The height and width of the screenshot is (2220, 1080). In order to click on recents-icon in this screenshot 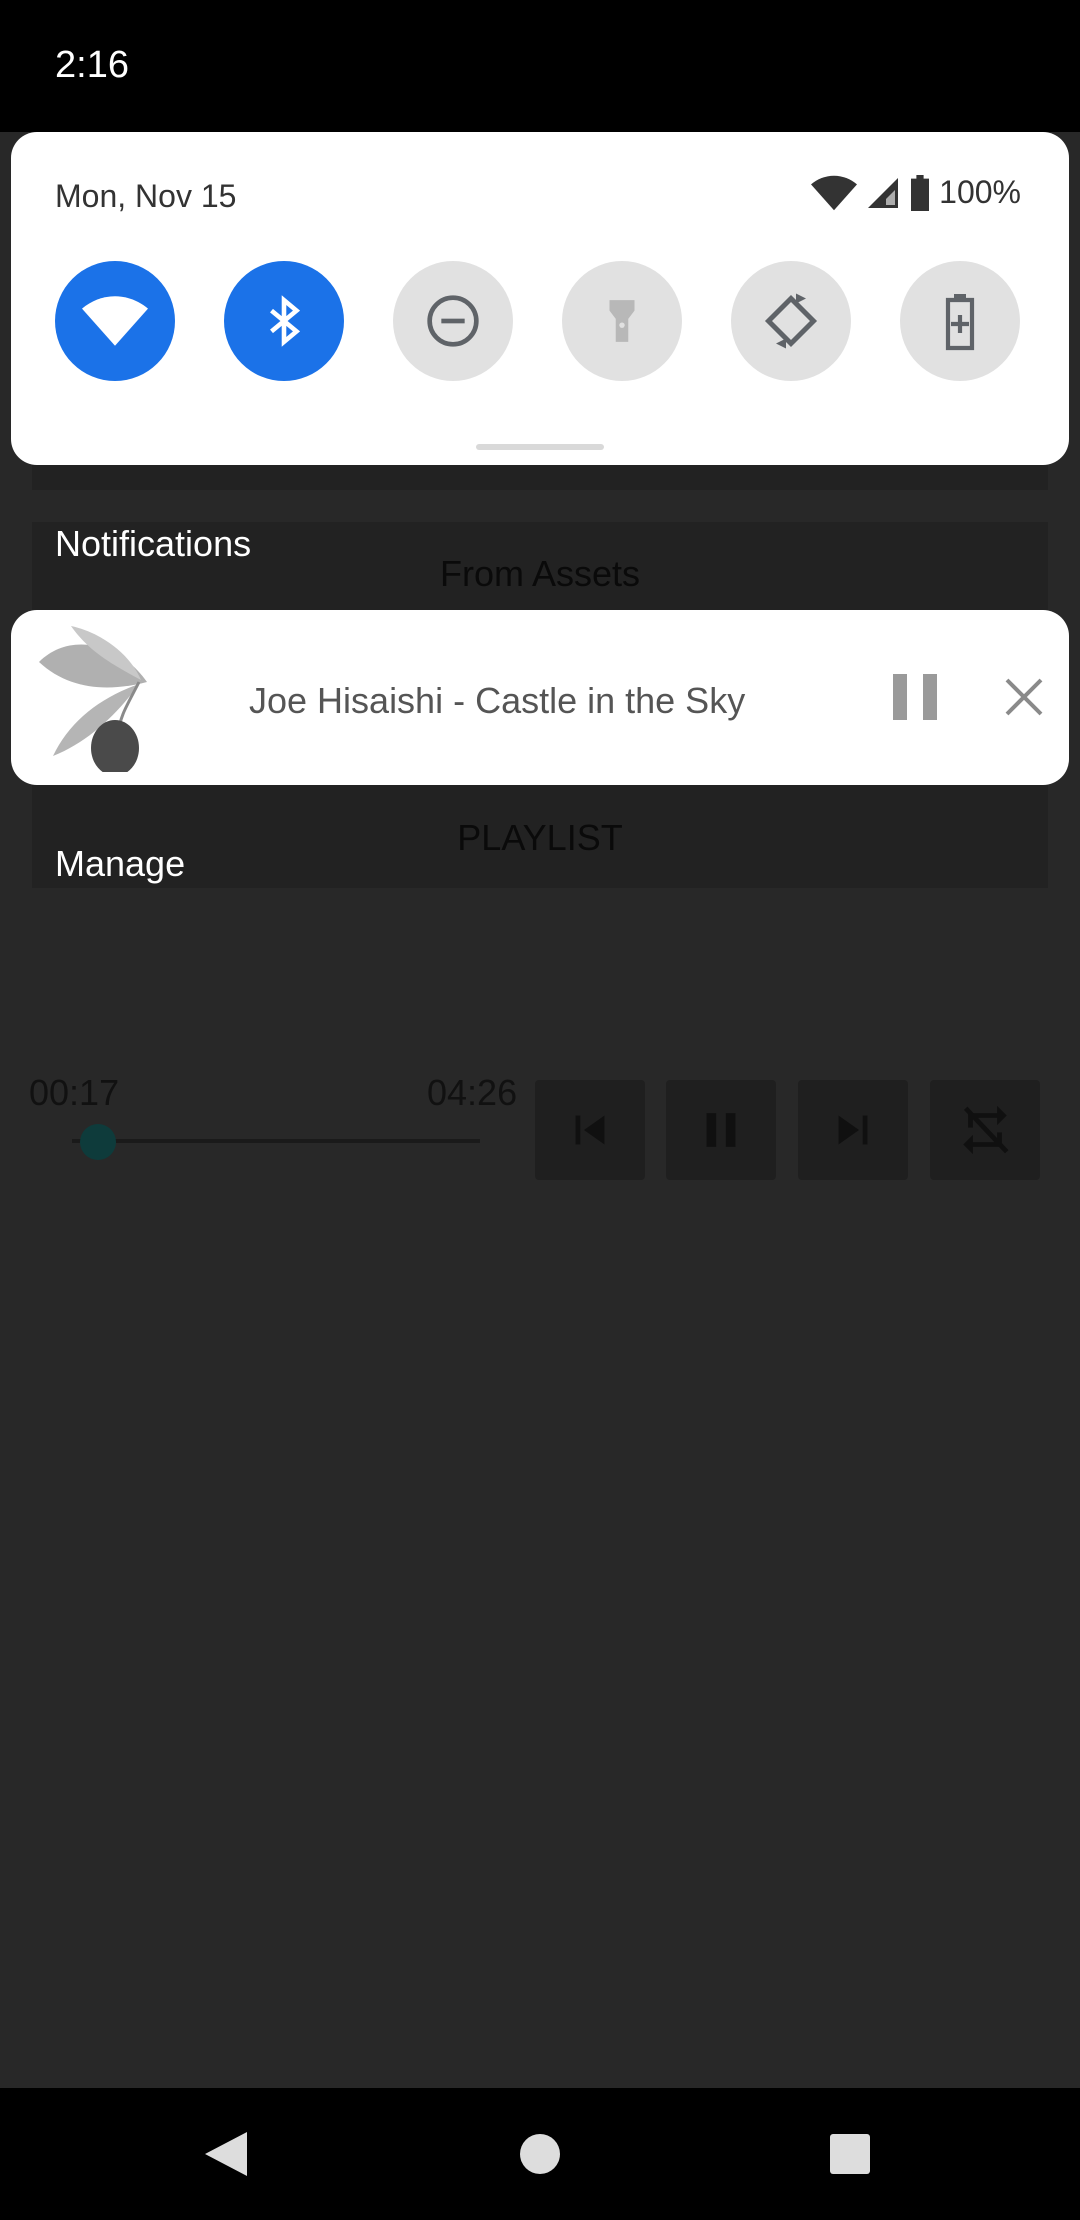, I will do `click(850, 2154)`.